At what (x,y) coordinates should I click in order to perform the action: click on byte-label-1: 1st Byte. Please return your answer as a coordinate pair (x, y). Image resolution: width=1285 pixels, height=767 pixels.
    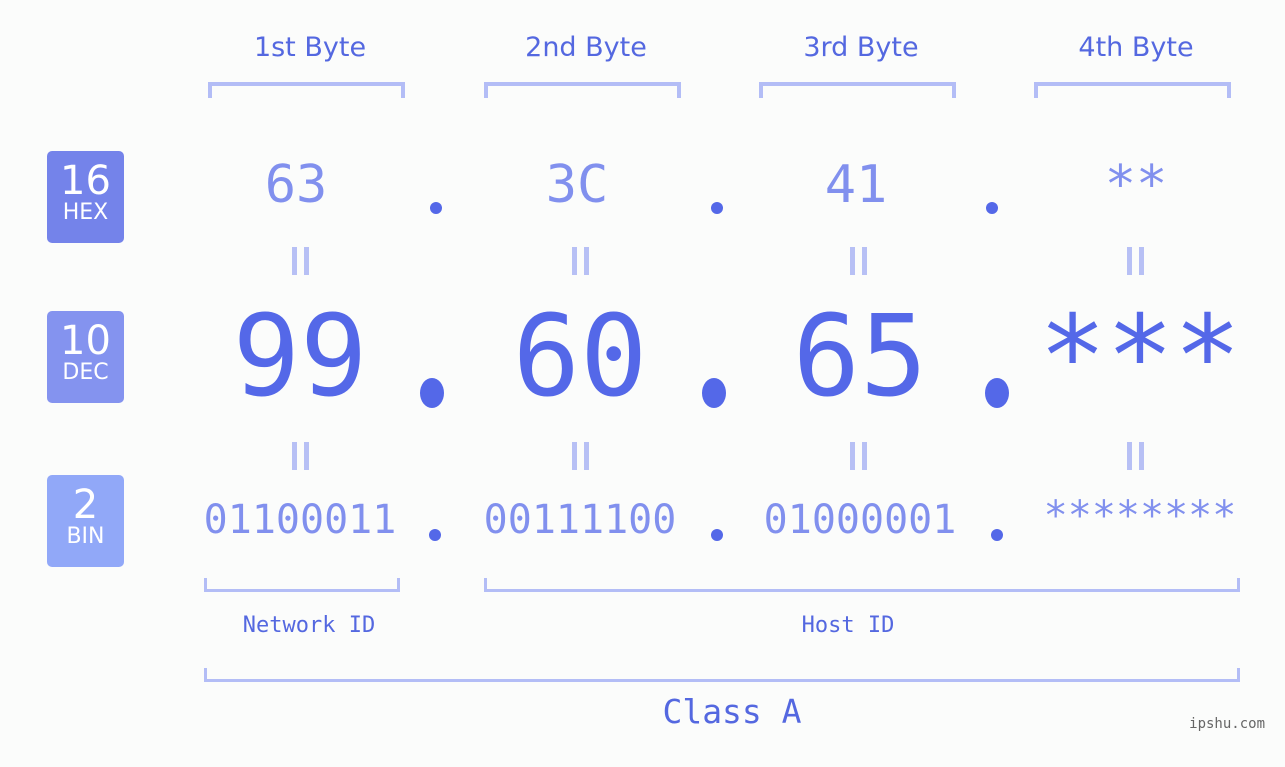
    Looking at the image, I should click on (310, 47).